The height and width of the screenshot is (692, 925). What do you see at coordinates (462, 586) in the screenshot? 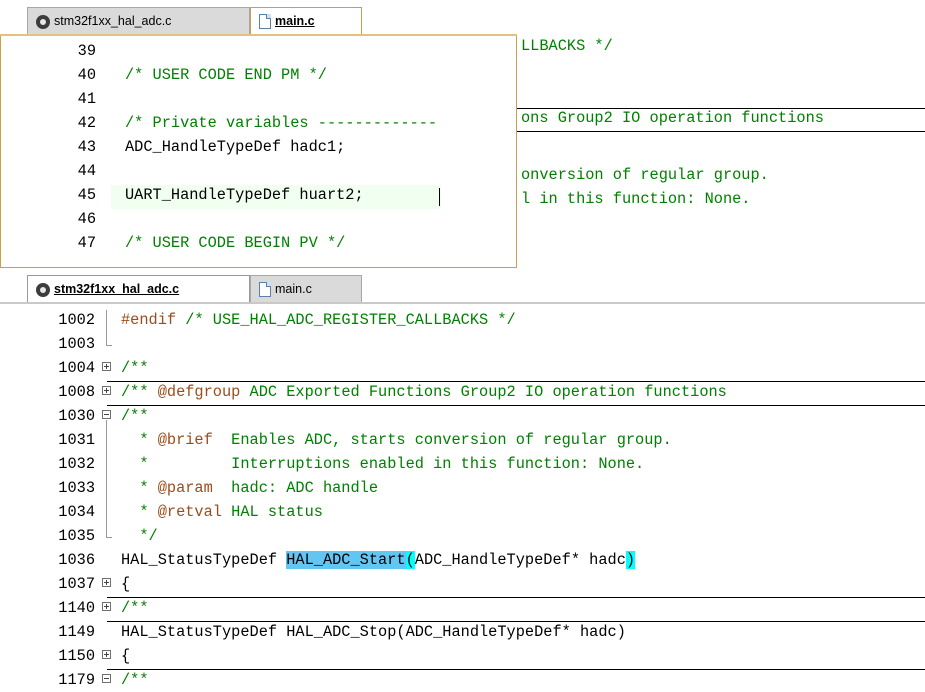
I see `code-row: 1037 {` at bounding box center [462, 586].